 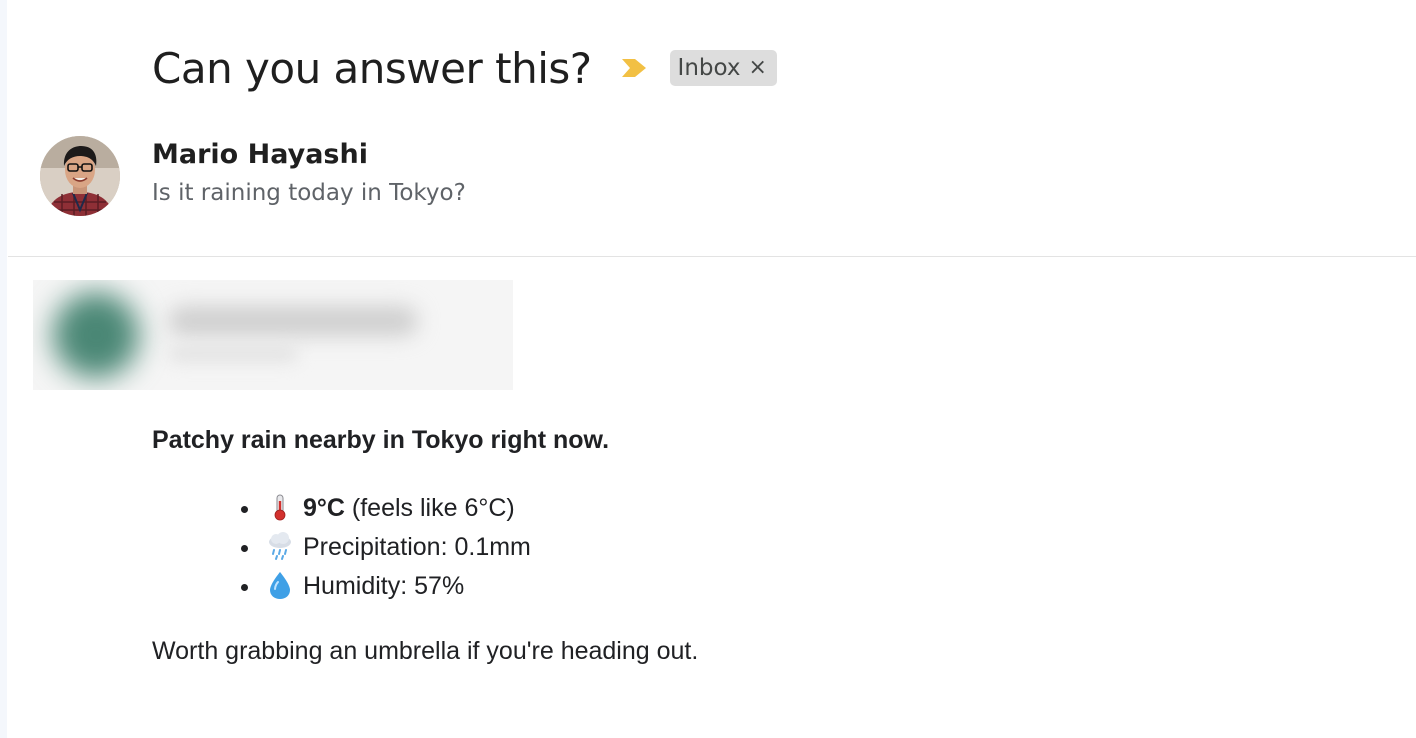 What do you see at coordinates (233, 354) in the screenshot?
I see `blurred-sender-detail` at bounding box center [233, 354].